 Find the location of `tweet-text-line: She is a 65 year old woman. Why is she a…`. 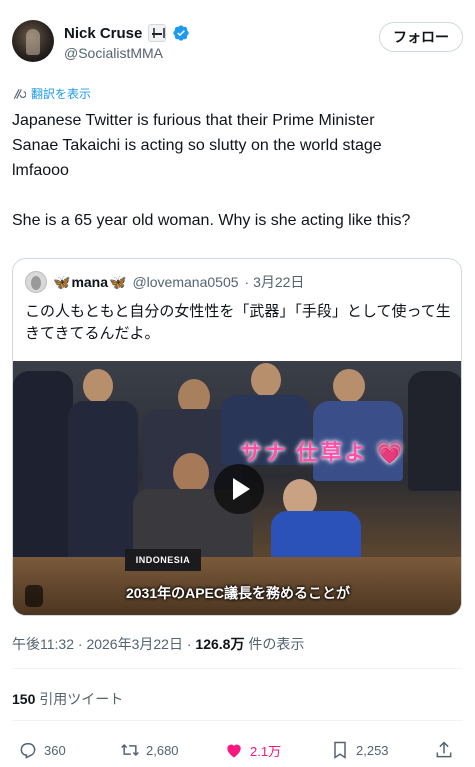

tweet-text-line: She is a 65 year old woman. Why is she a… is located at coordinates (211, 220).